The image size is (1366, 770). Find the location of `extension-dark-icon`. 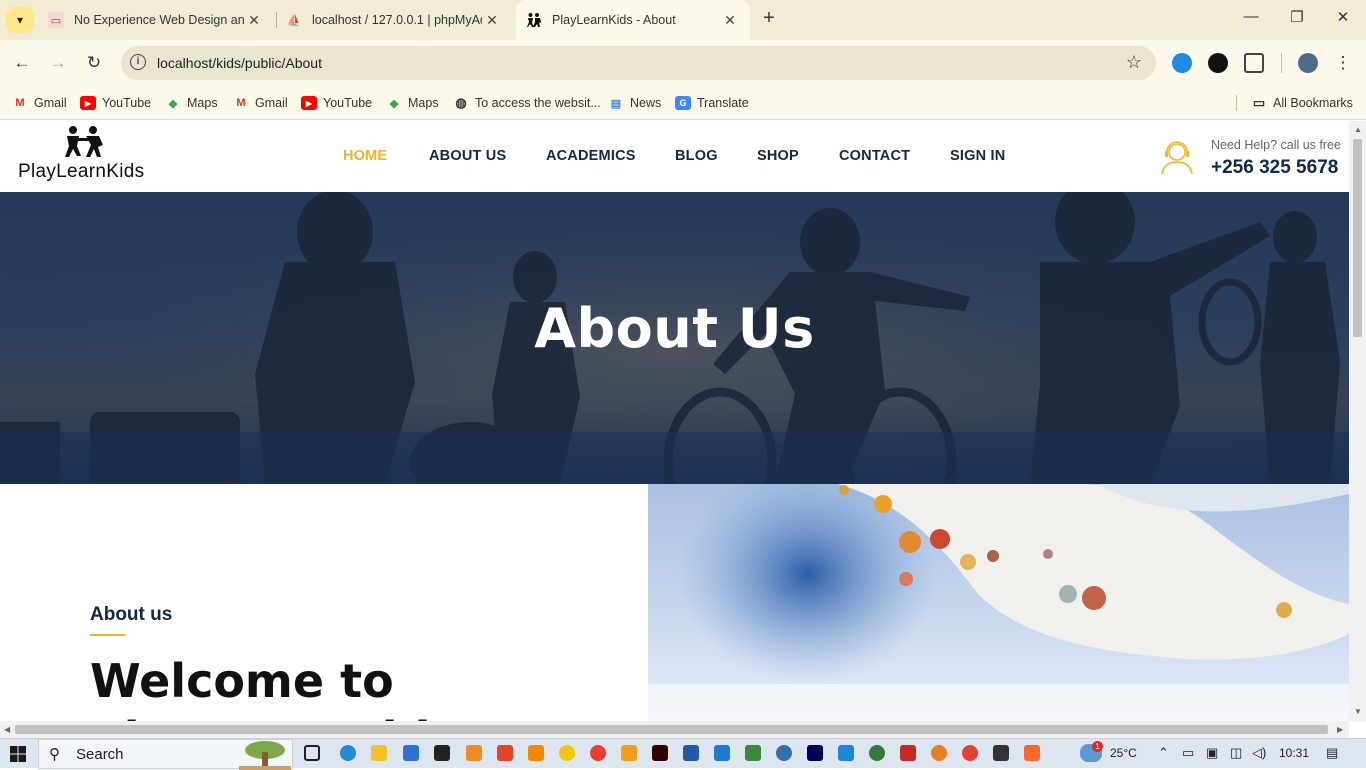

extension-dark-icon is located at coordinates (1218, 63).